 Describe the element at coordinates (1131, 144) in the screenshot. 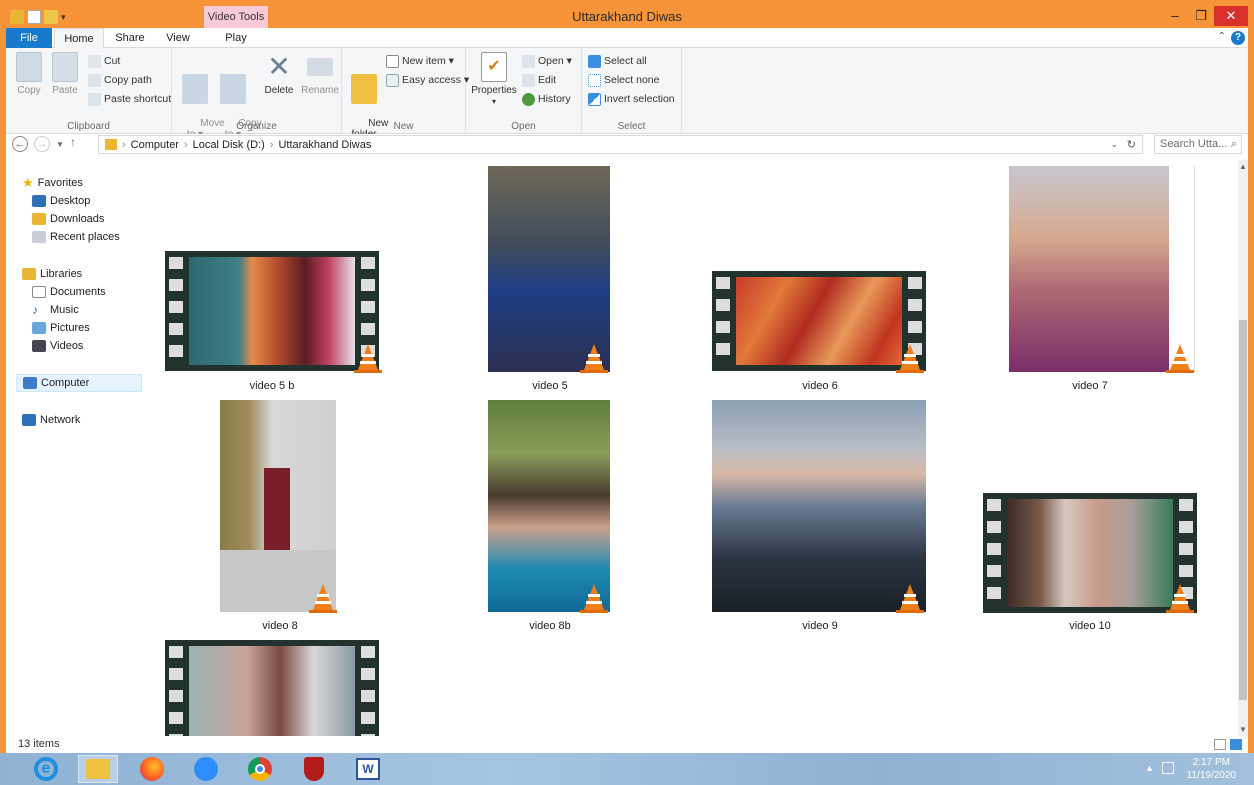

I see `refresh-icon: ↻` at that location.